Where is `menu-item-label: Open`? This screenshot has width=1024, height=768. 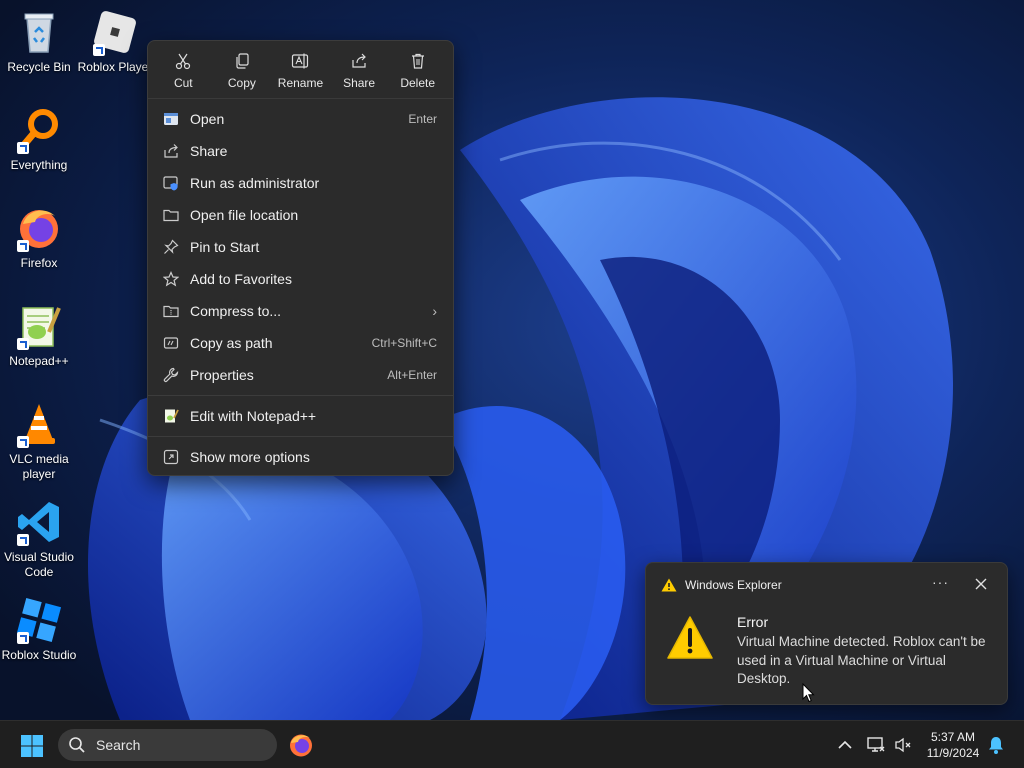
menu-item-label: Open is located at coordinates (207, 119).